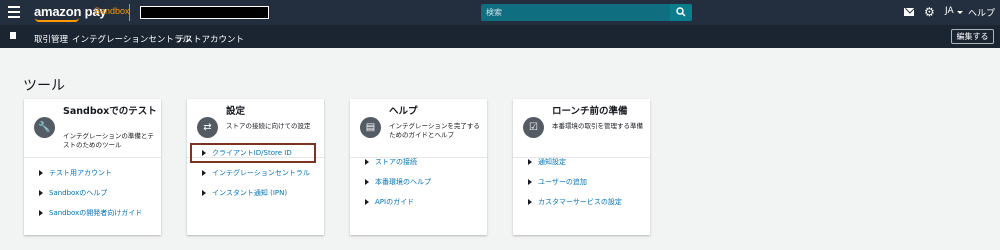 The width and height of the screenshot is (1000, 250). Describe the element at coordinates (398, 182) in the screenshot. I see `link-production-help: 本番環境のヘルプ` at that location.